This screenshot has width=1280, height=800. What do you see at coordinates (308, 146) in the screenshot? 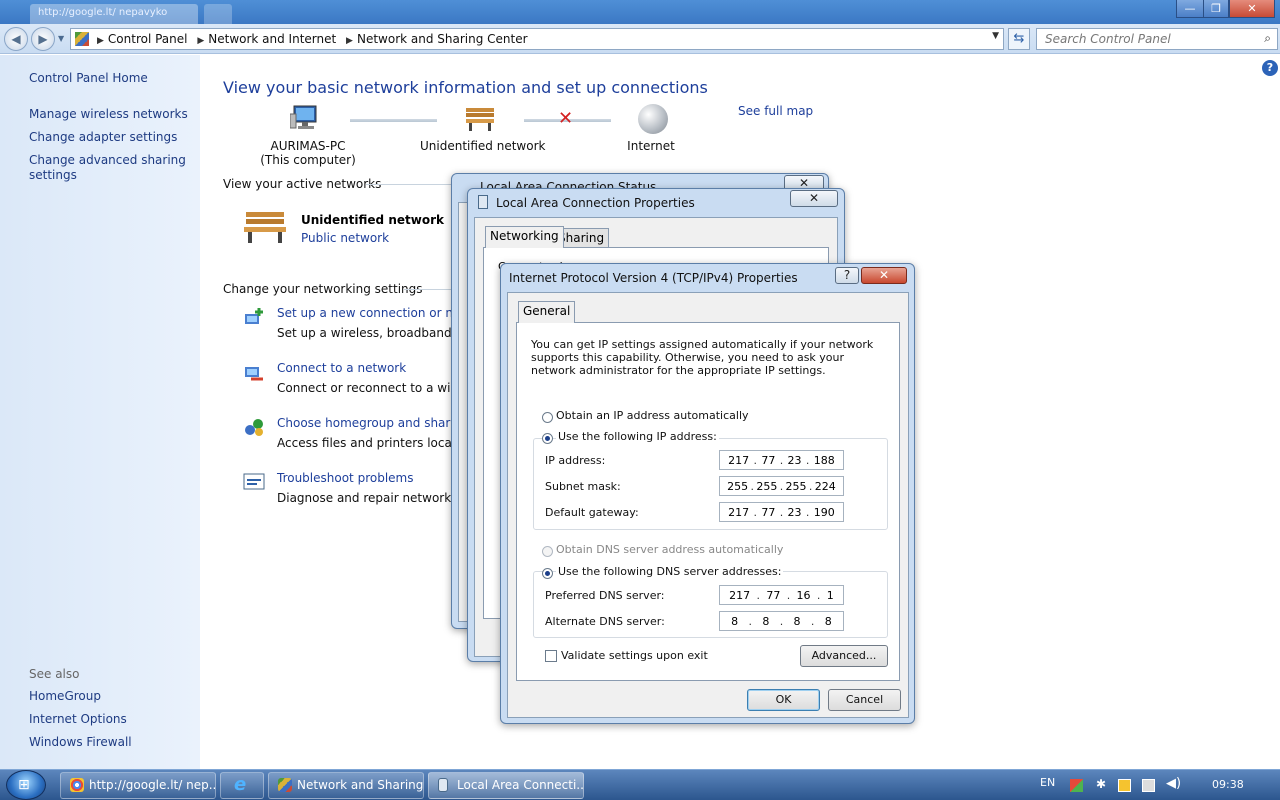
I see `computer-name: AURIMAS-PC` at bounding box center [308, 146].